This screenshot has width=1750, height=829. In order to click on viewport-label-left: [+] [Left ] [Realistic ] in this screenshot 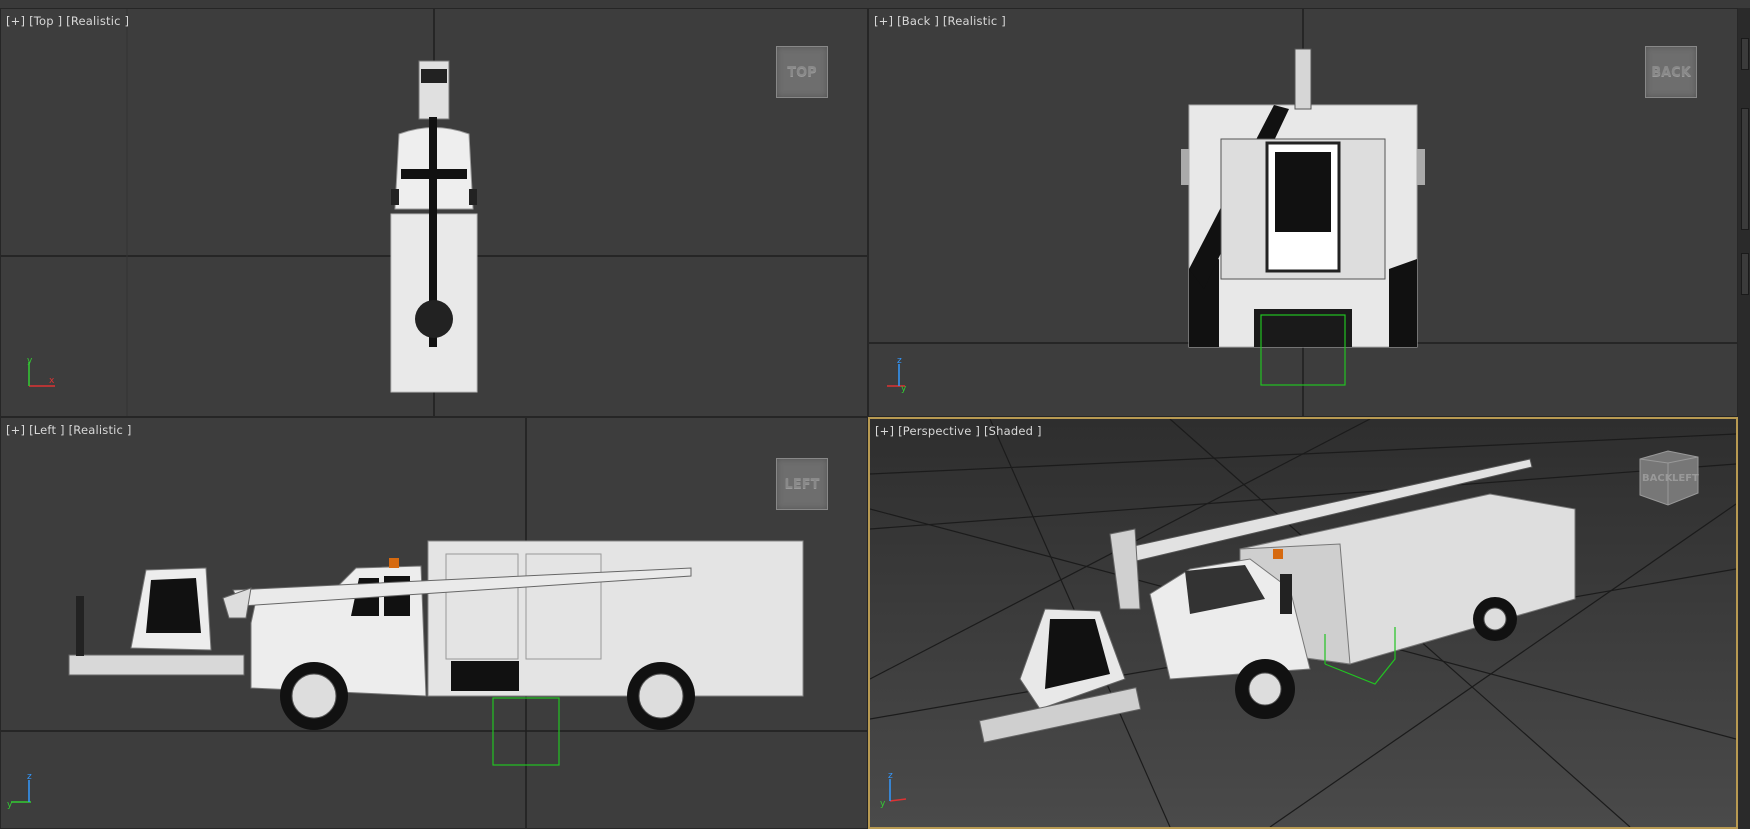, I will do `click(69, 430)`.